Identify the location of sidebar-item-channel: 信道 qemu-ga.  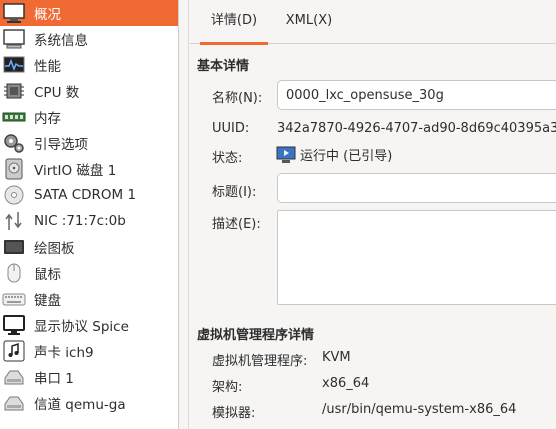
(89, 403).